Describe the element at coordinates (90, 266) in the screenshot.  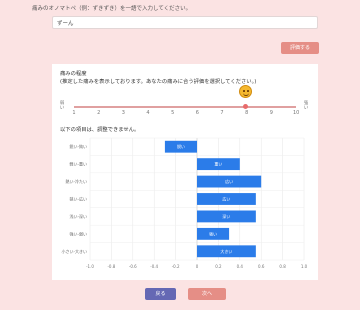
I see `x-tick-label: -1.0` at that location.